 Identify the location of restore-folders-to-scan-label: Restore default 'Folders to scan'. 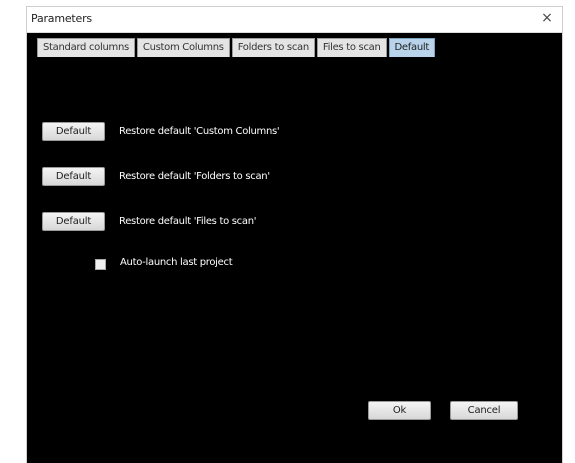
(194, 176).